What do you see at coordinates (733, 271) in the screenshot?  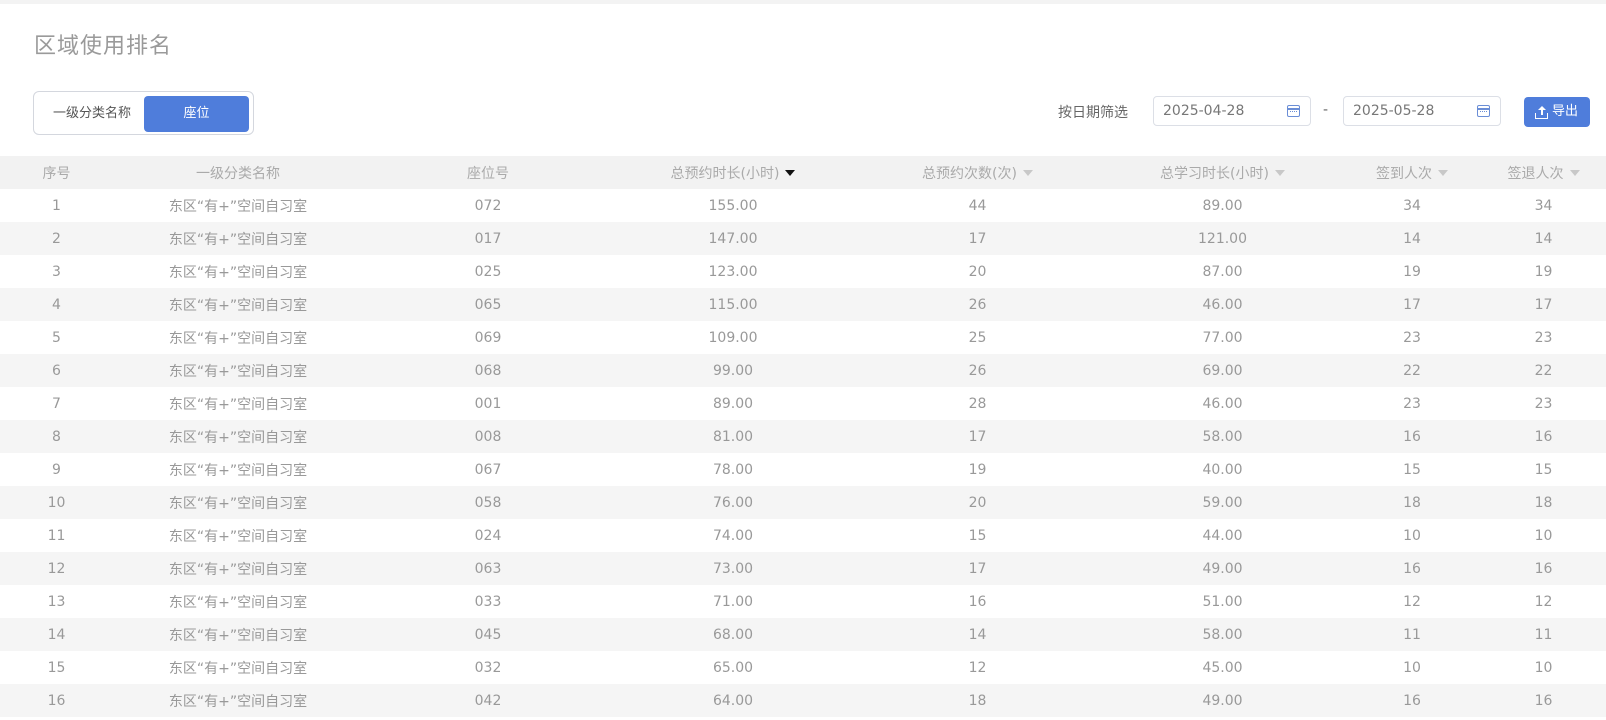 I see `table-cell: 123.00` at bounding box center [733, 271].